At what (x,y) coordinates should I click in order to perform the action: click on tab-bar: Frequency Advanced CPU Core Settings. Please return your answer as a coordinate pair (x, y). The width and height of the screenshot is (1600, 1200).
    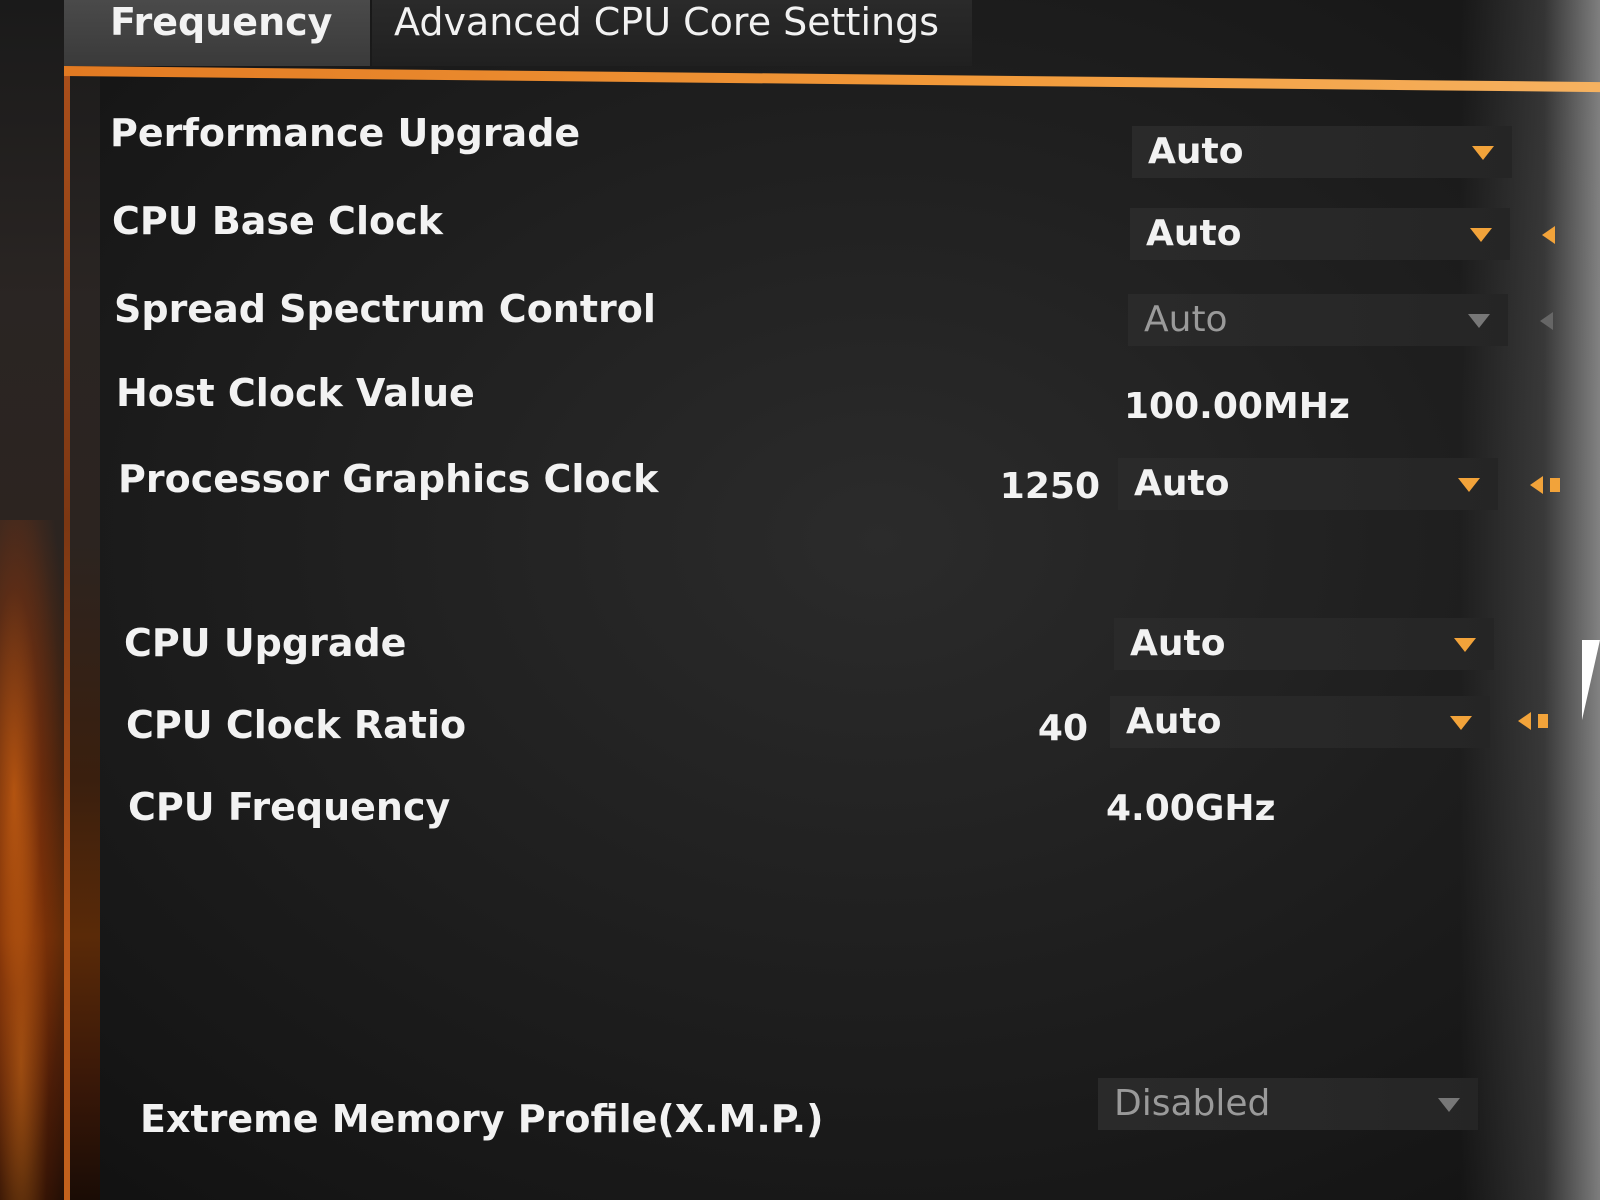
    Looking at the image, I should click on (832, 35).